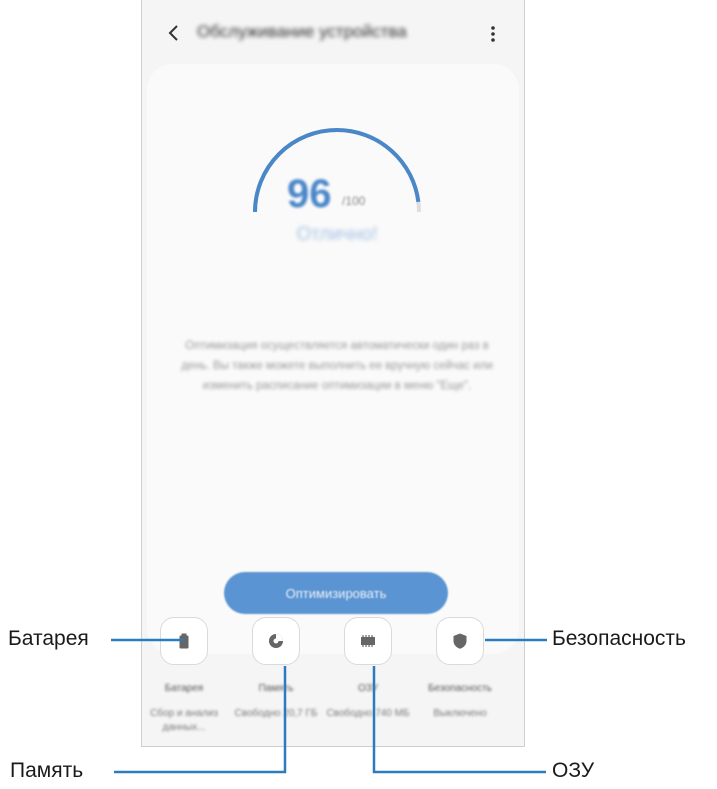 This screenshot has height=789, width=717. I want to click on storage-tile-subtitle: Свободно 20,7 ГБ, so click(276, 713).